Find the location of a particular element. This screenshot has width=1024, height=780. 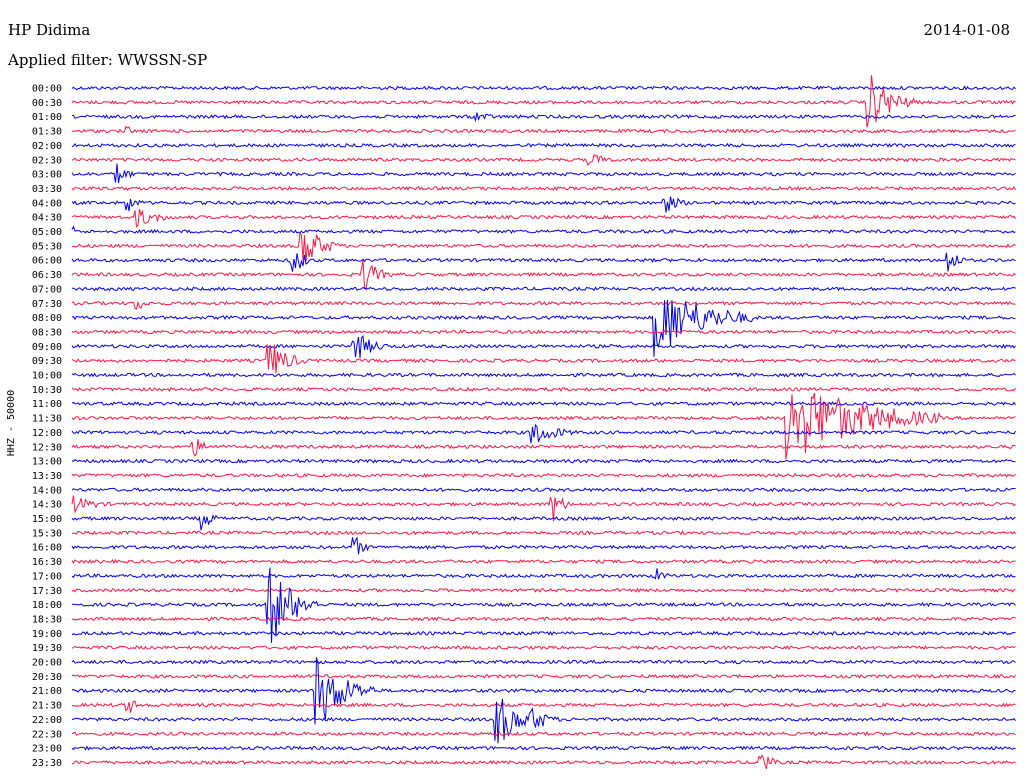

time-tick-label: 07:30 is located at coordinates (47, 304).